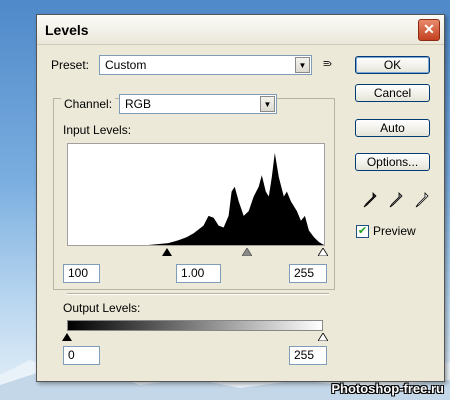  Describe the element at coordinates (327, 64) in the screenshot. I see `preset-options-icon: ≡›` at that location.